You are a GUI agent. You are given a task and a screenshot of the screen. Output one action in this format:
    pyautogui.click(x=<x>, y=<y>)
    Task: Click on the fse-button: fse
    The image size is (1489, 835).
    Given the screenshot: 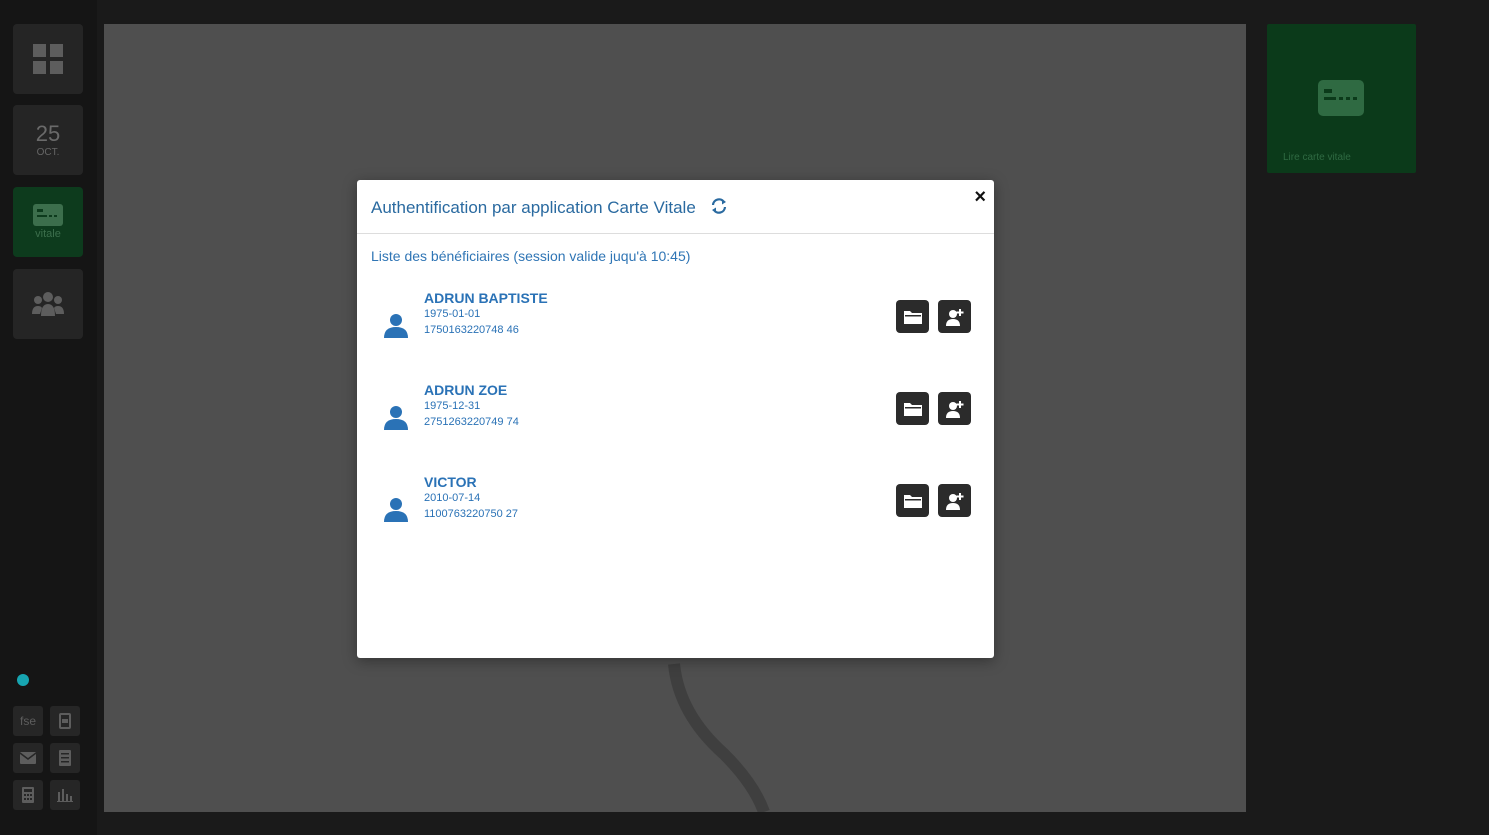 What is the action you would take?
    pyautogui.click(x=28, y=721)
    